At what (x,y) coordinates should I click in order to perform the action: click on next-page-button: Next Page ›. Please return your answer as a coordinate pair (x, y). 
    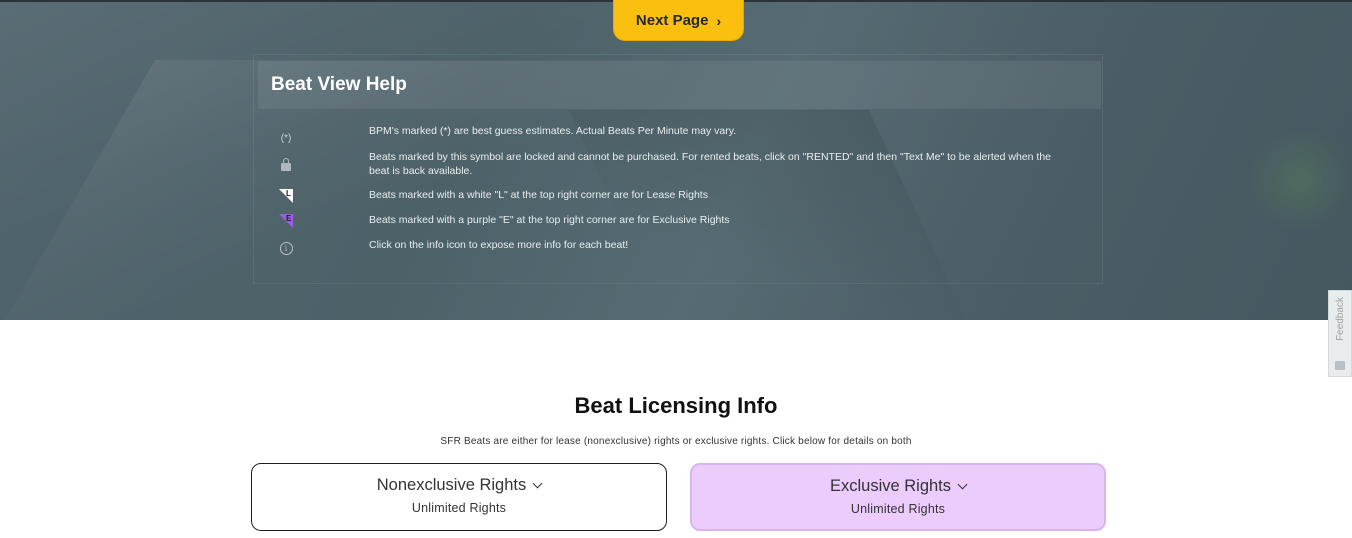
    Looking at the image, I should click on (678, 20).